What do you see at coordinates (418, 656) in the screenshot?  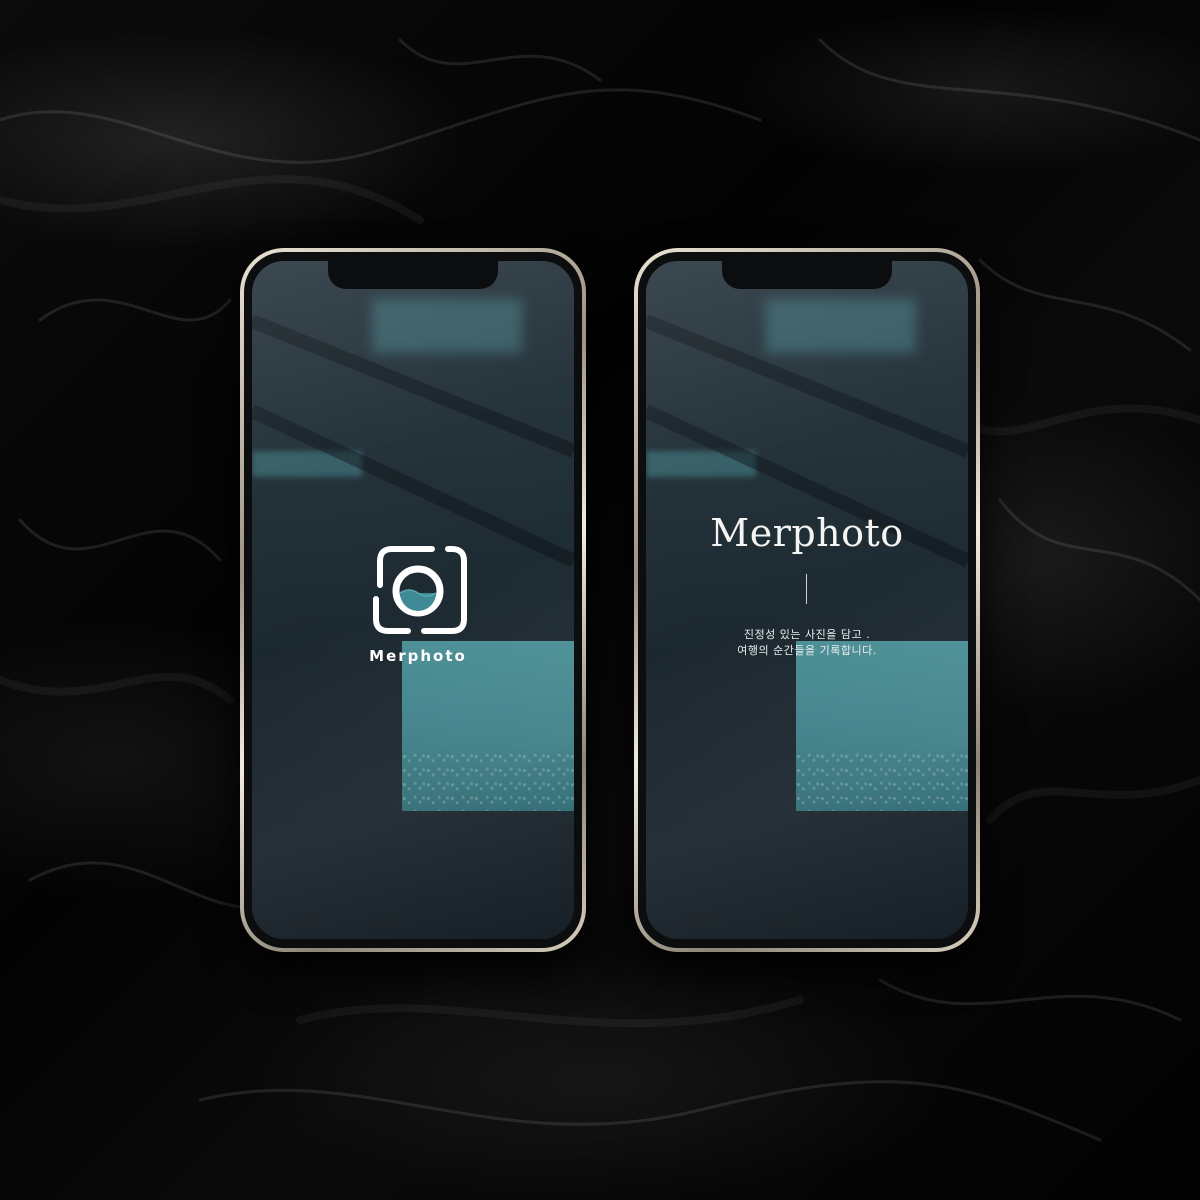 I see `splash-brand-name: Merphoto` at bounding box center [418, 656].